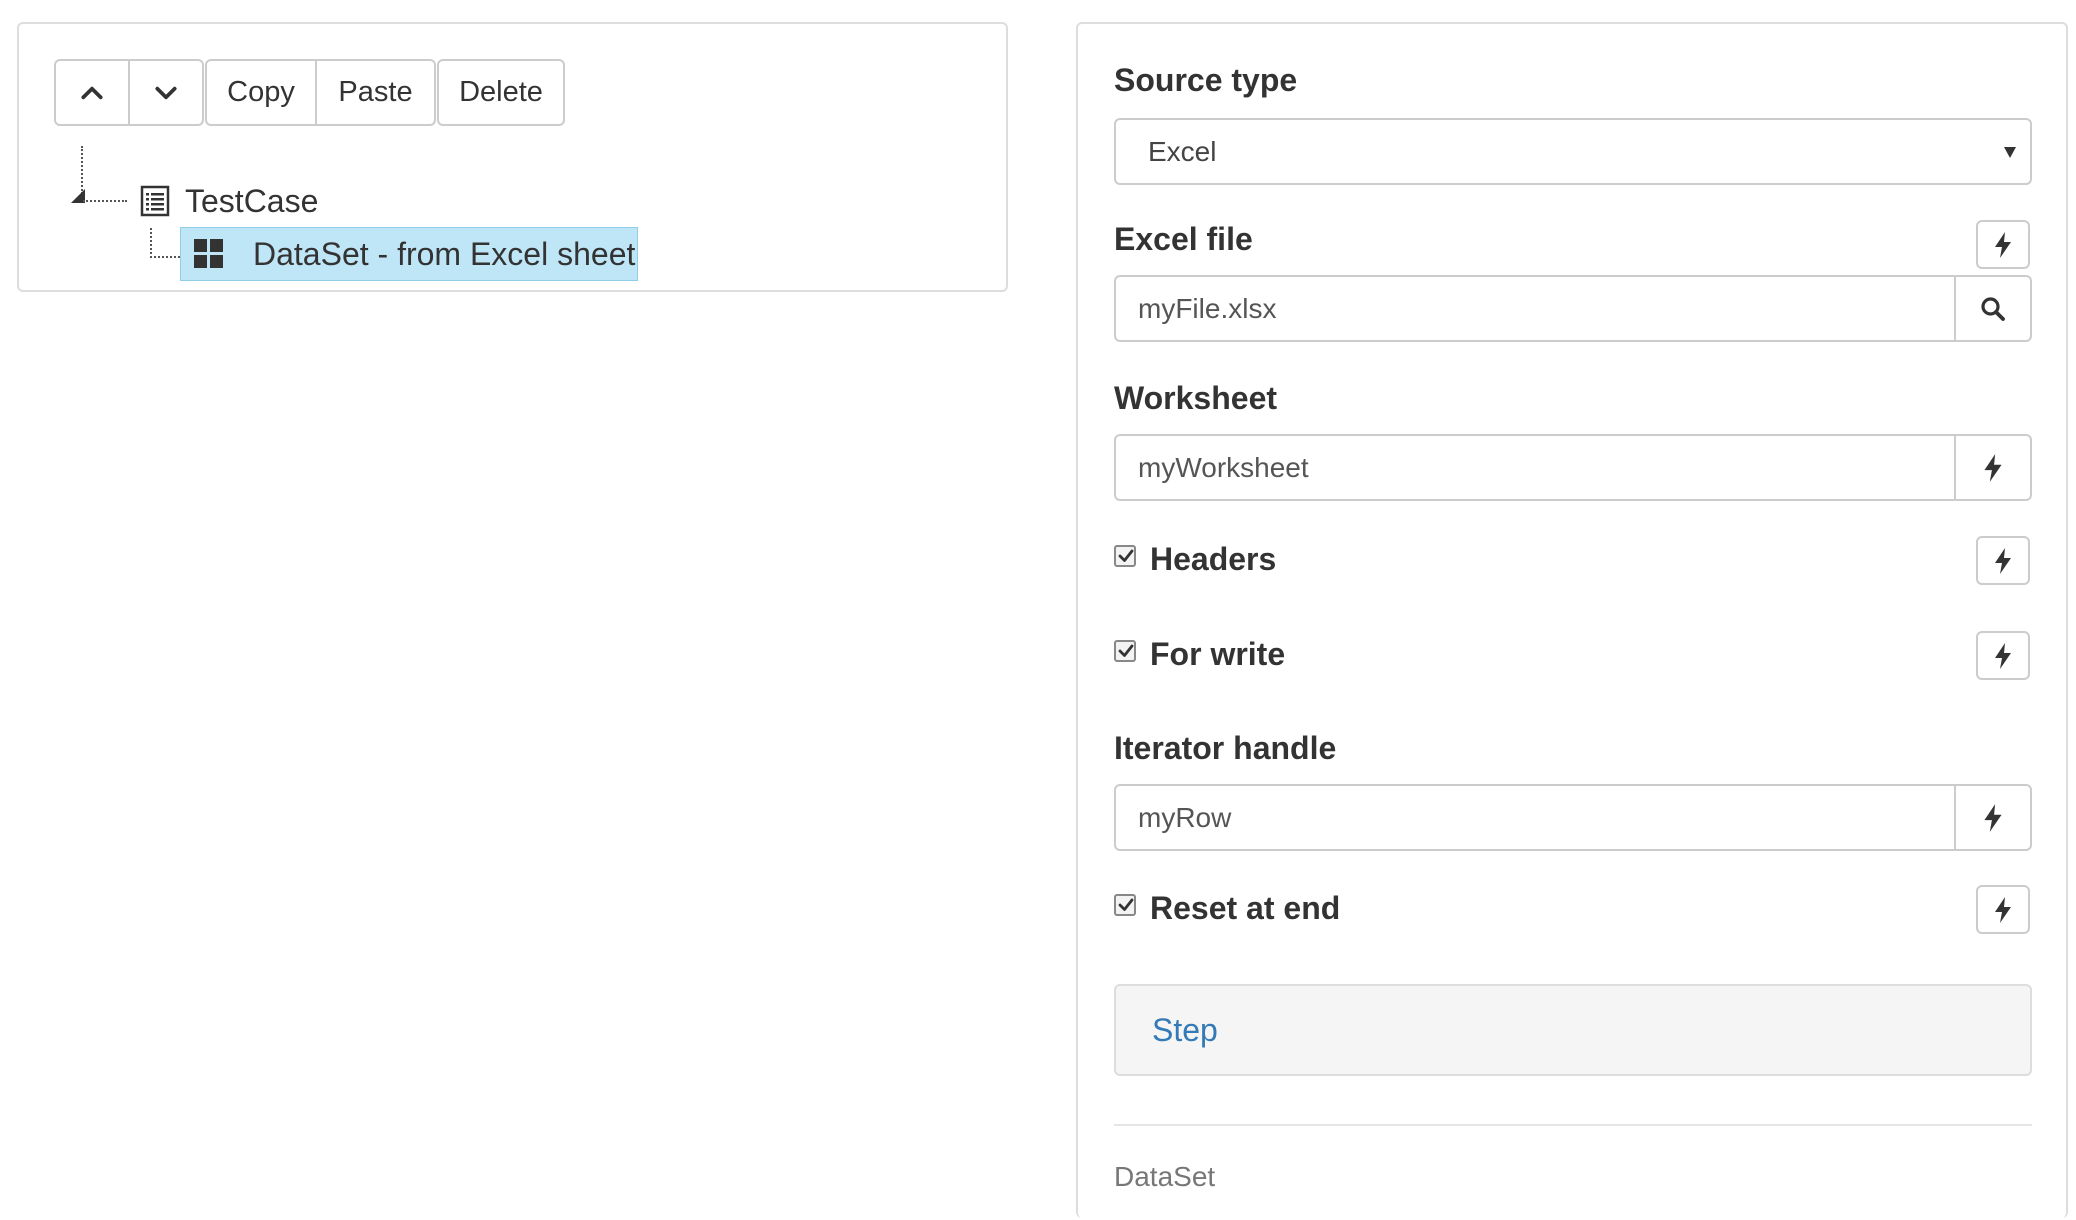 Image resolution: width=2076 pixels, height=1220 pixels. I want to click on excel-file-label: Excel file, so click(1183, 239).